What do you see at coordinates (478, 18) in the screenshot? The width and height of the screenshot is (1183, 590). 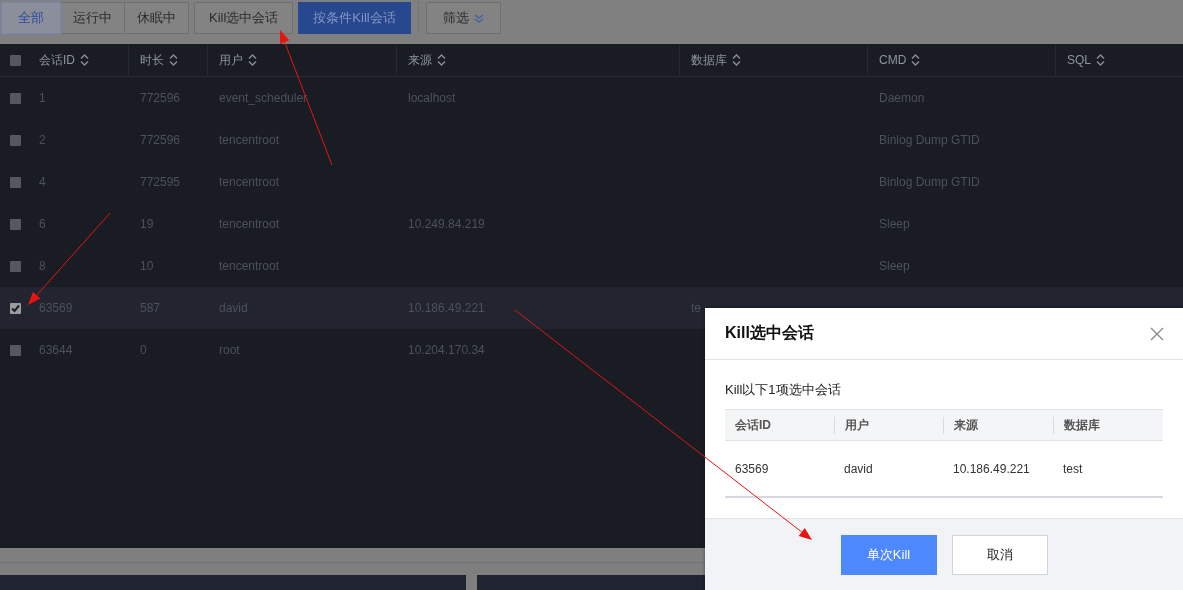 I see `chevron-icon` at bounding box center [478, 18].